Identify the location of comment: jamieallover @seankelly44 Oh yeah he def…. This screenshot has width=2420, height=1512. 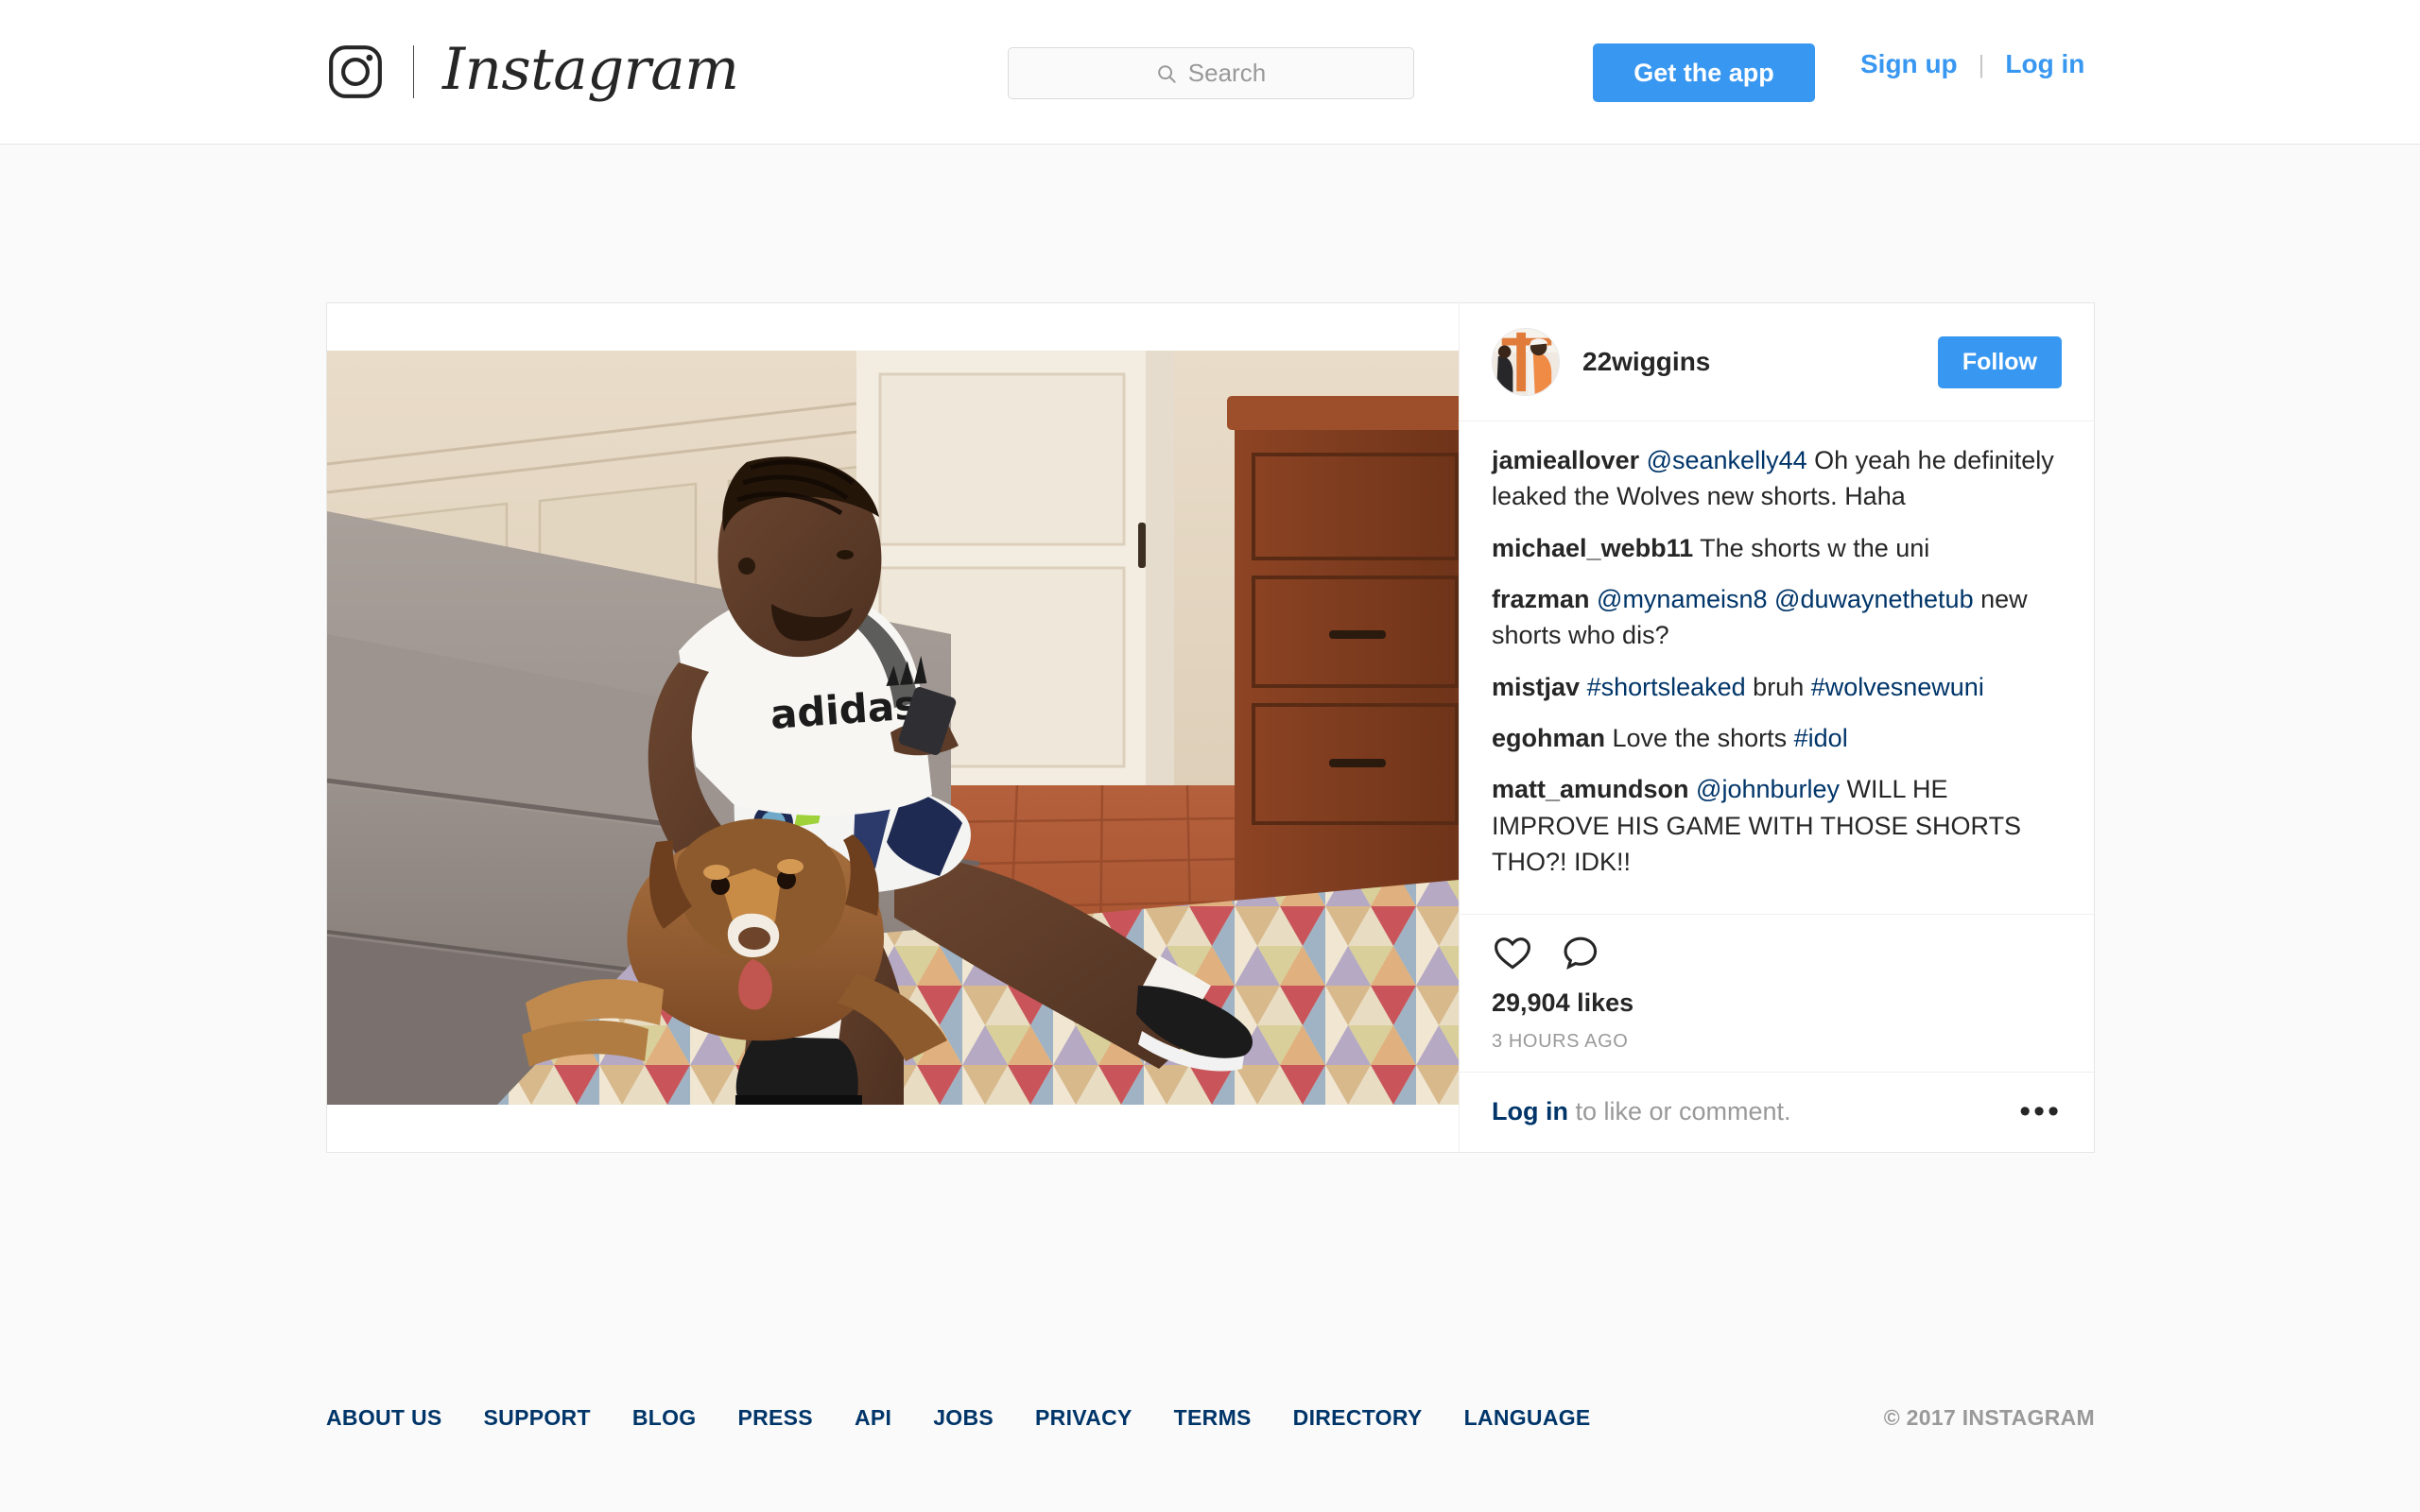
(1777, 478).